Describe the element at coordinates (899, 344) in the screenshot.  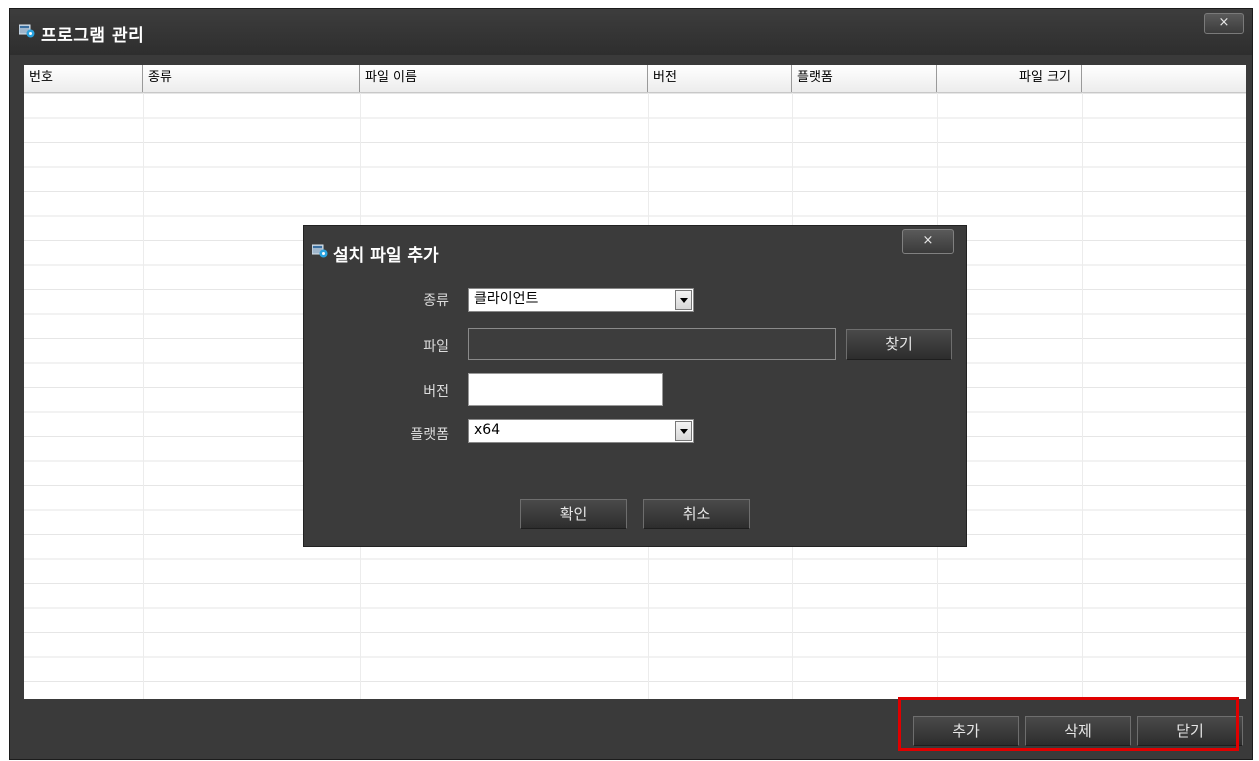
I see `browse-button: 찾기` at that location.